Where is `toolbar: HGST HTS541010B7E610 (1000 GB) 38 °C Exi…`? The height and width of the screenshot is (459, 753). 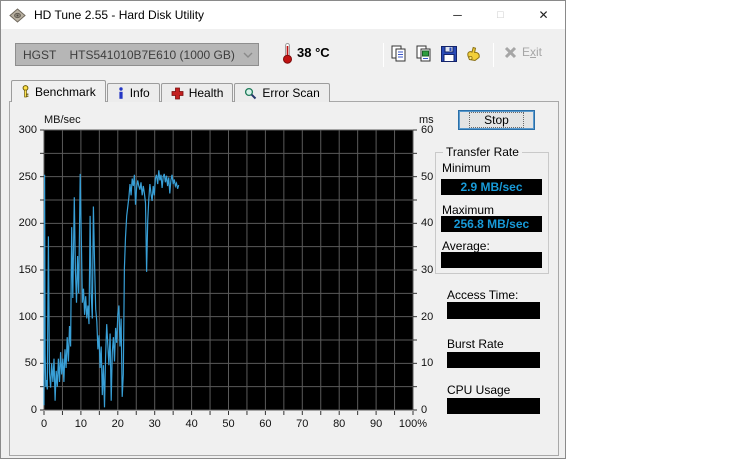
toolbar: HGST HTS541010B7E610 (1000 GB) 38 °C Exi… is located at coordinates (283, 54).